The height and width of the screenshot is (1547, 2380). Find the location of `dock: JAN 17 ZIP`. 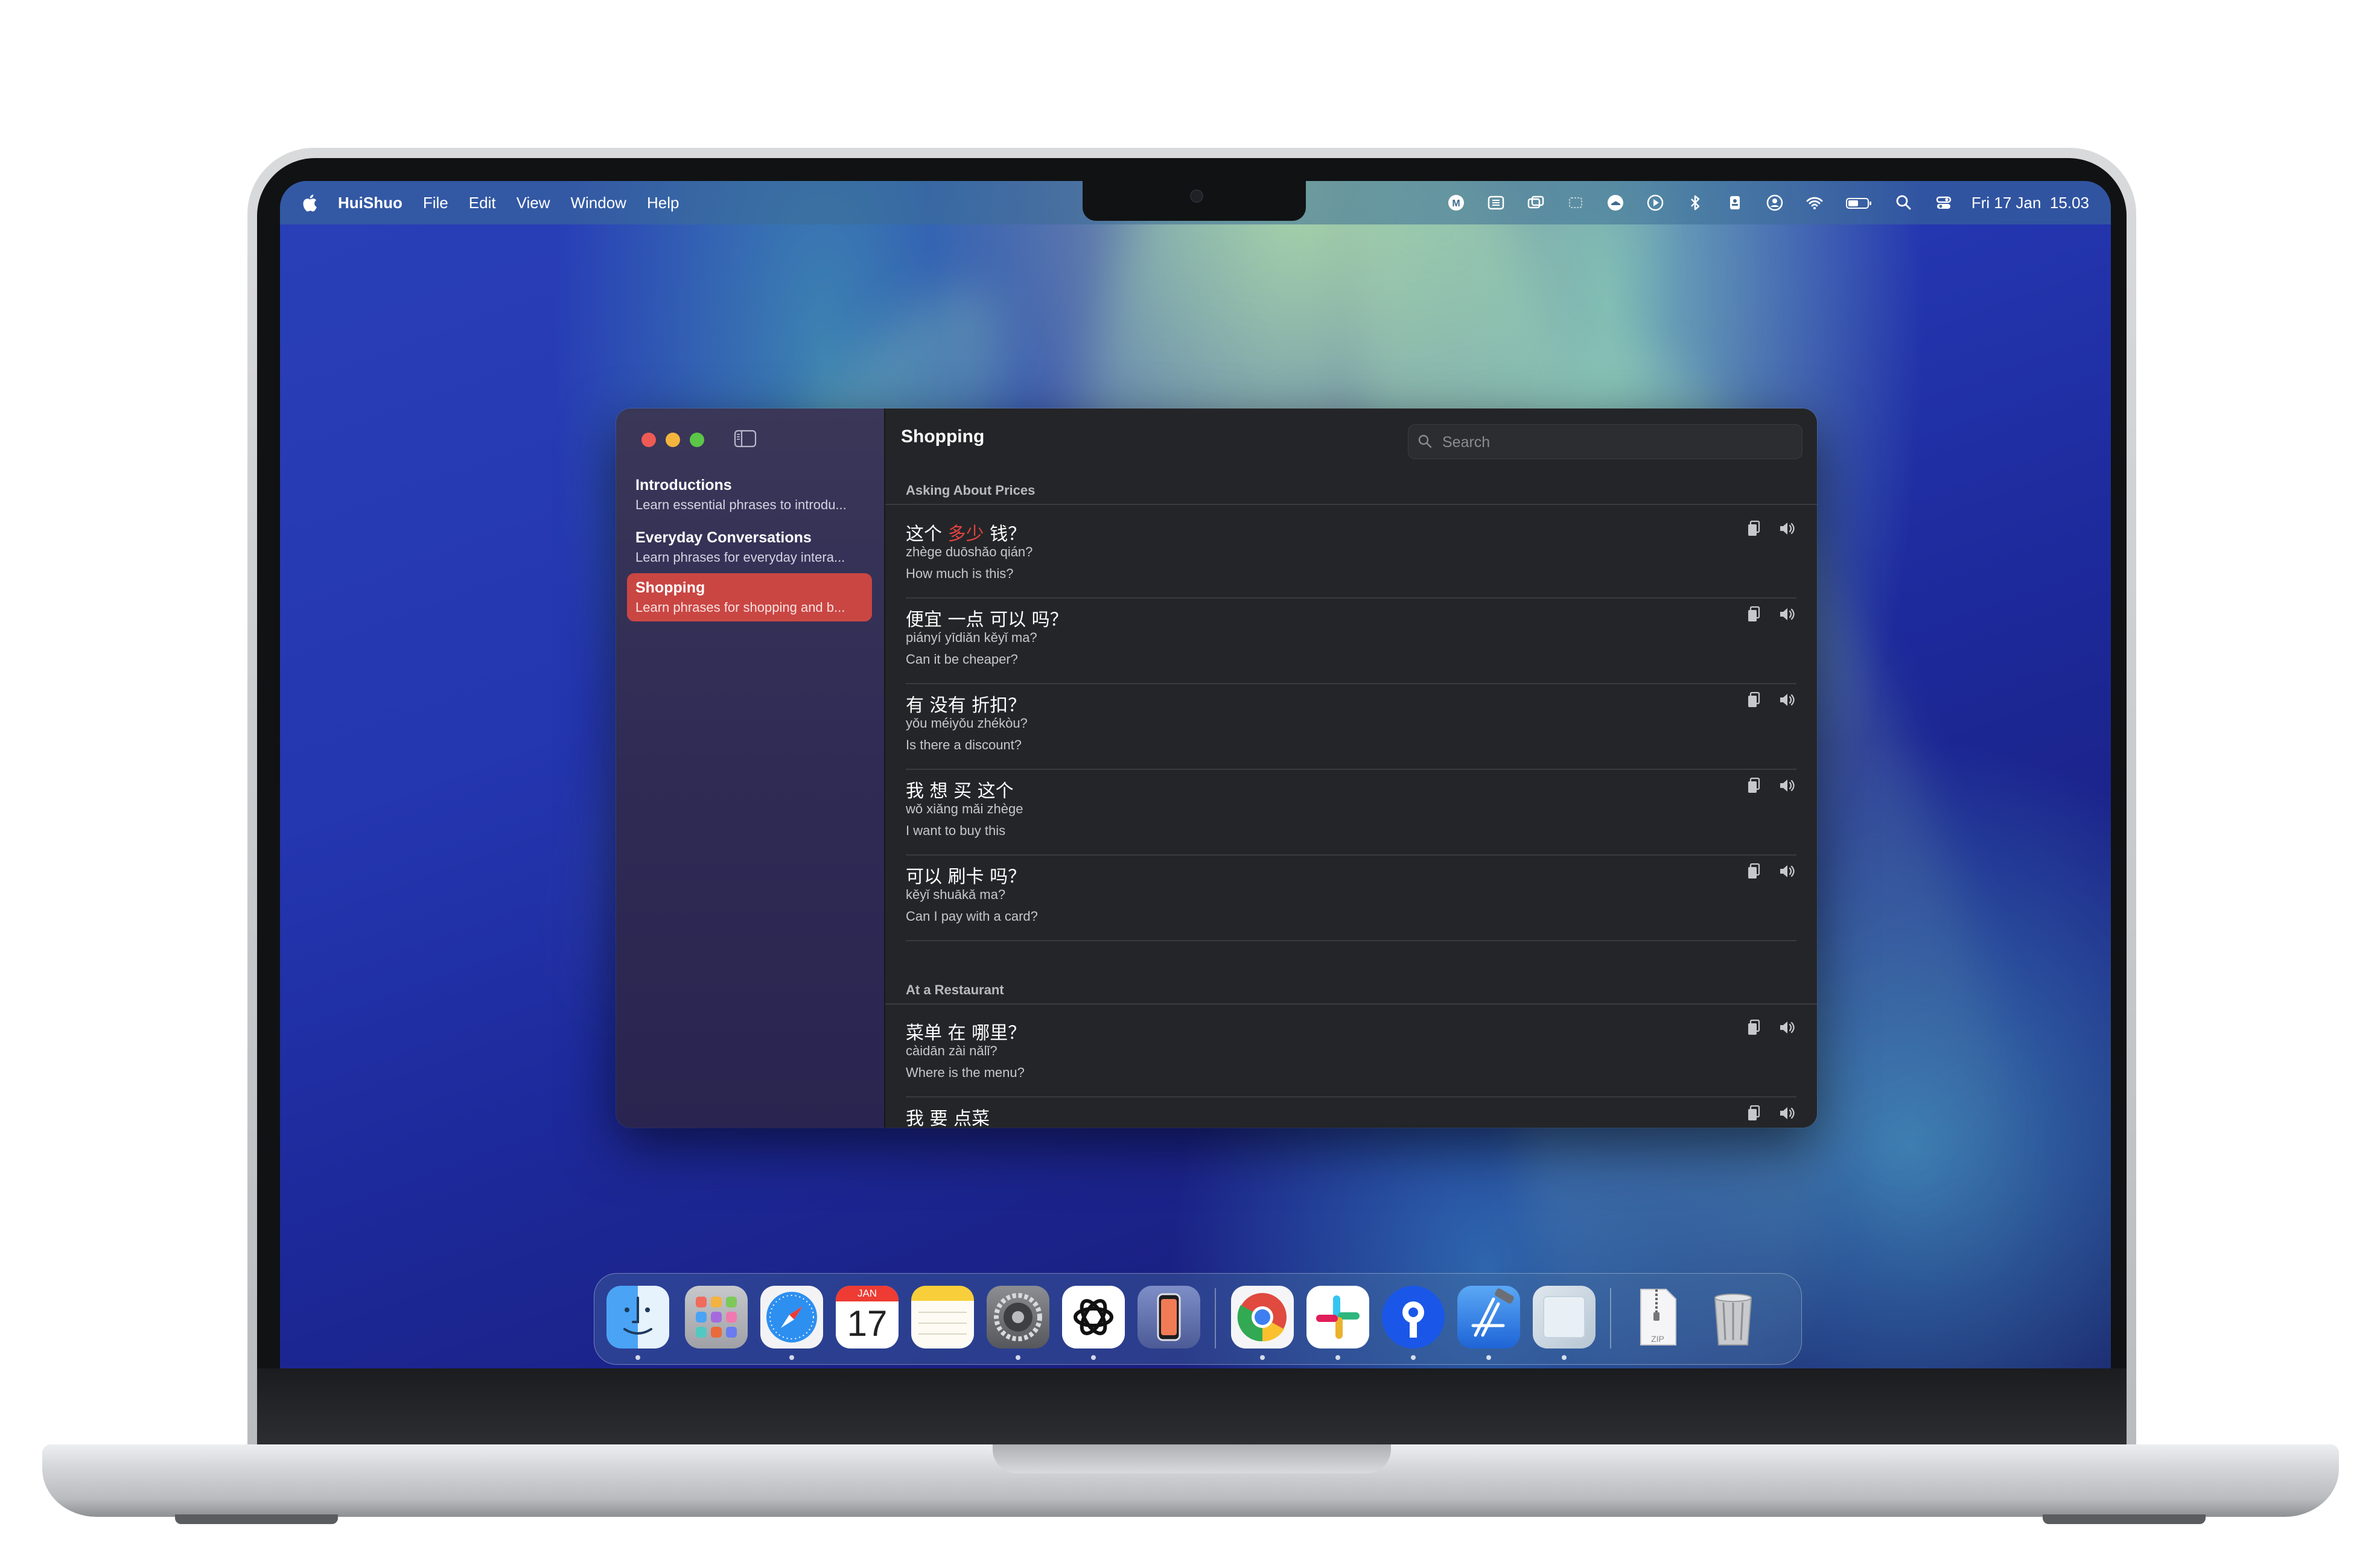

dock: JAN 17 ZIP is located at coordinates (1198, 1319).